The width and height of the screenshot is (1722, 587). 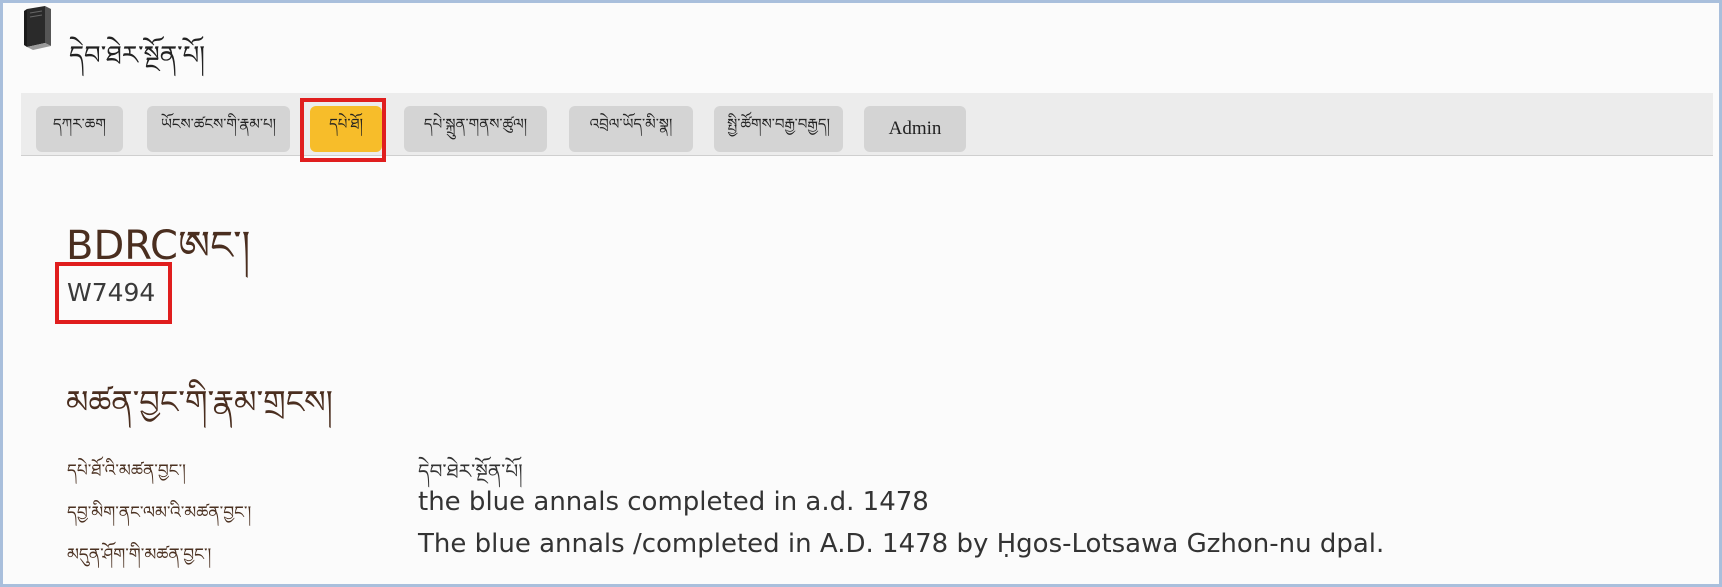 I want to click on title-label: མདུན་ཤོག་གི་མཚན་བྱང་།, so click(x=139, y=555).